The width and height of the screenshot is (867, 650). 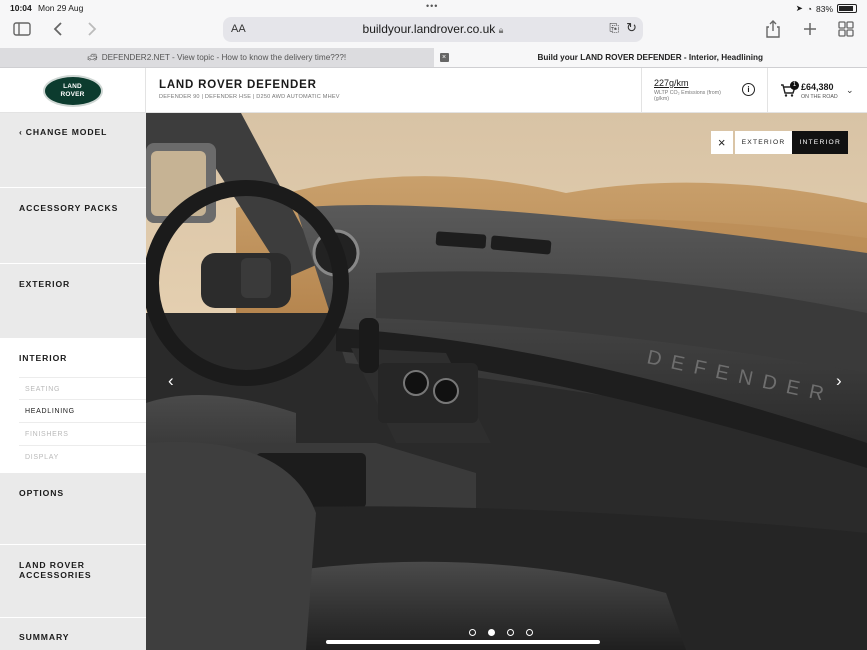 I want to click on change-model-label: CHANGE MODEL, so click(x=66, y=132).